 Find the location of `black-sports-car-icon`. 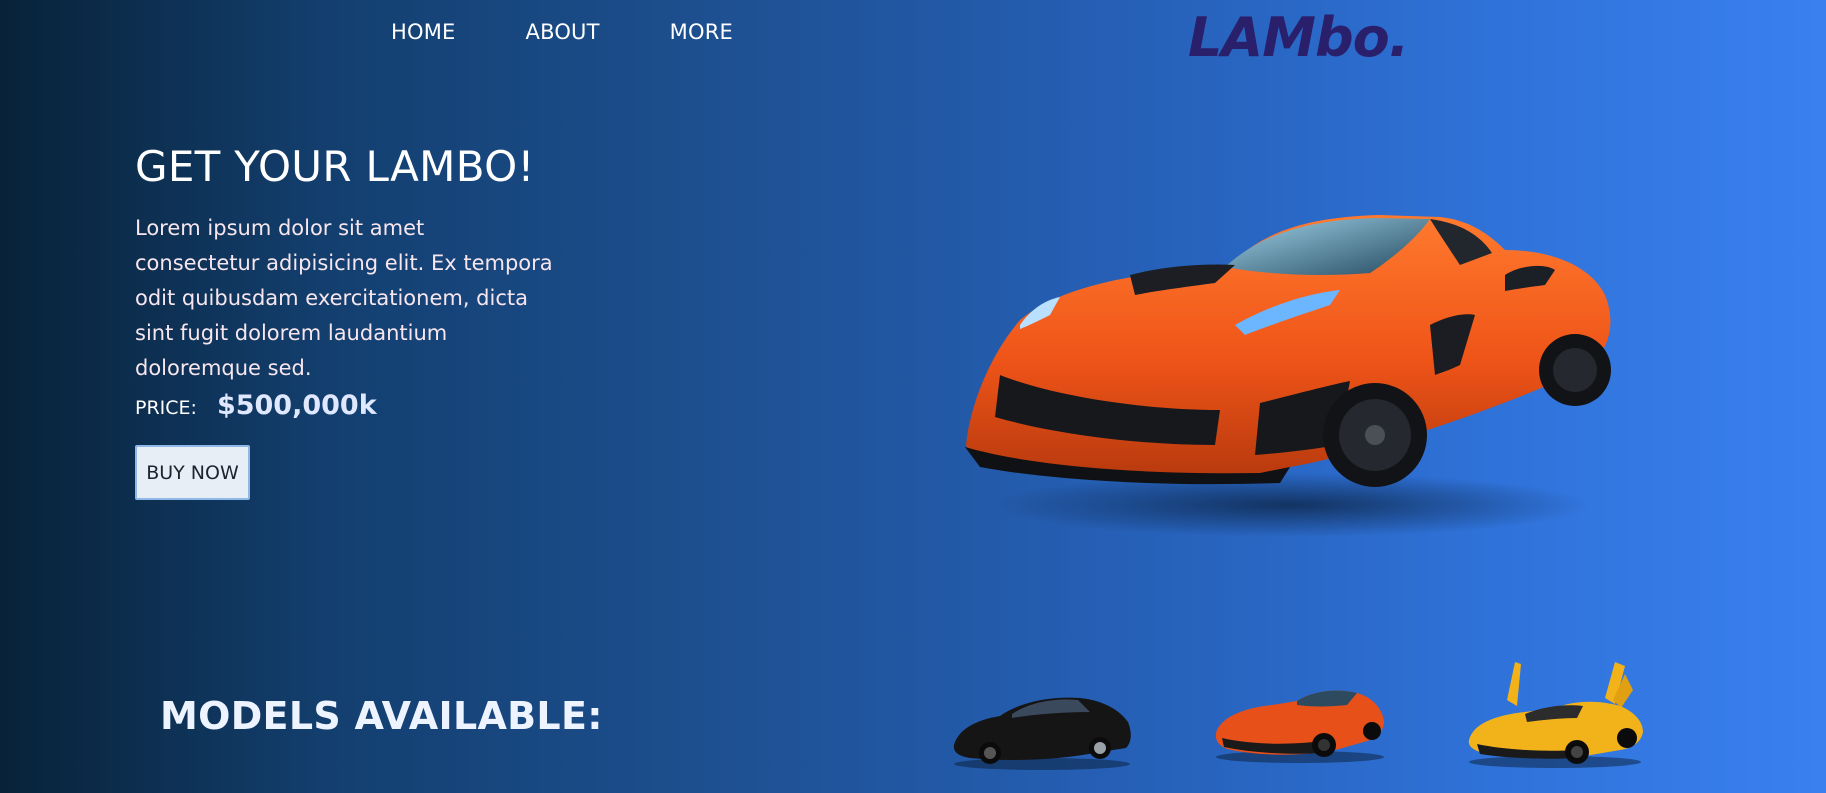

black-sports-car-icon is located at coordinates (1042, 731).